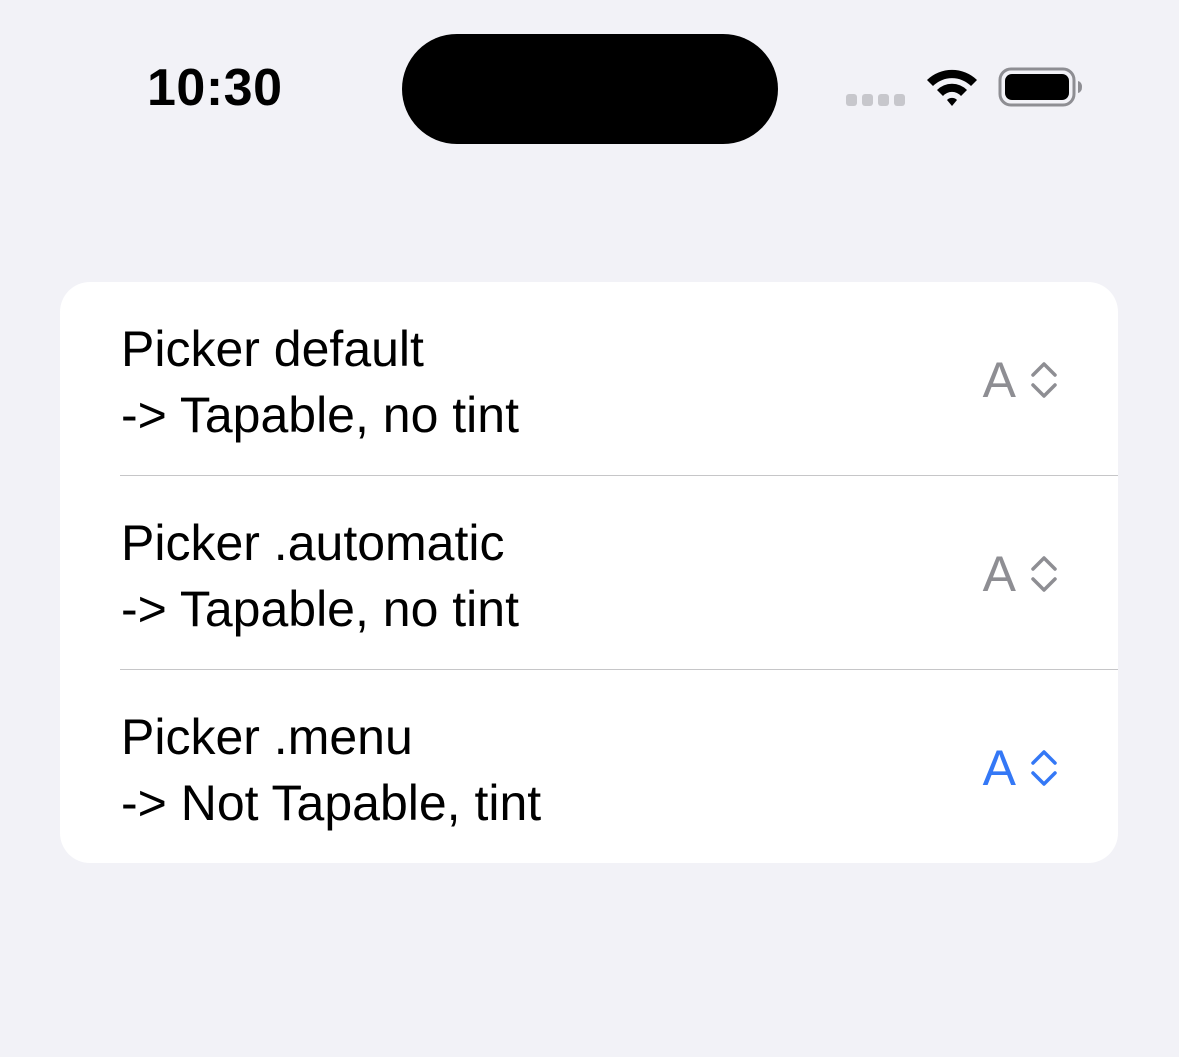 The width and height of the screenshot is (1179, 1057). I want to click on dynamic-island, so click(590, 89).